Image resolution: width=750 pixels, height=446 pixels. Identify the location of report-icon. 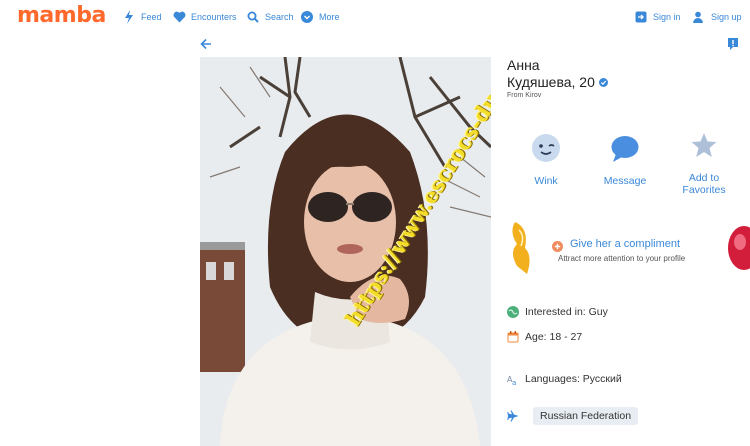
(733, 44).